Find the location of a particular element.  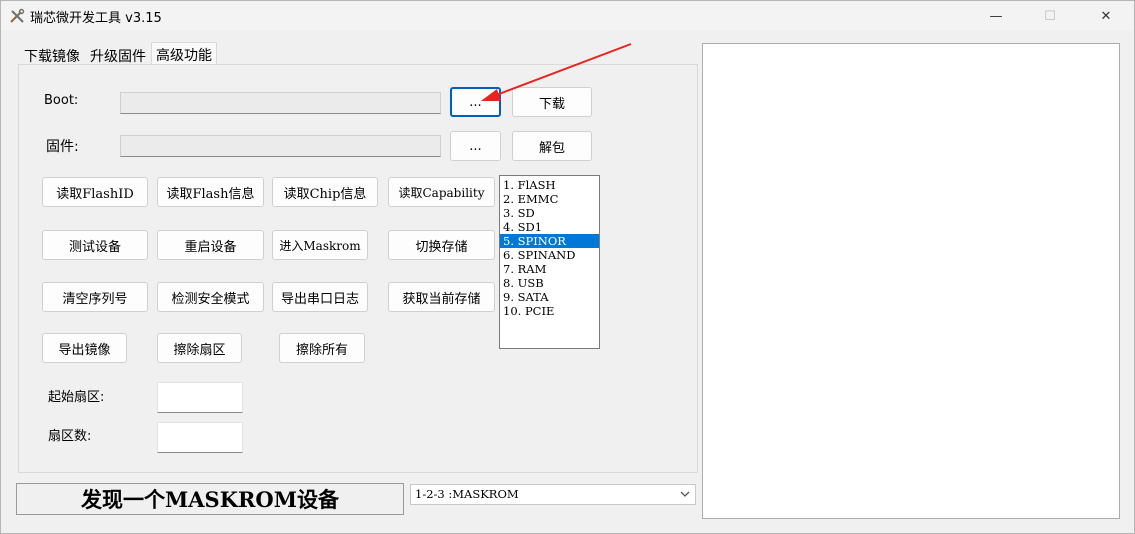

read-flash-info-button: 读取Flash信息 is located at coordinates (210, 192).